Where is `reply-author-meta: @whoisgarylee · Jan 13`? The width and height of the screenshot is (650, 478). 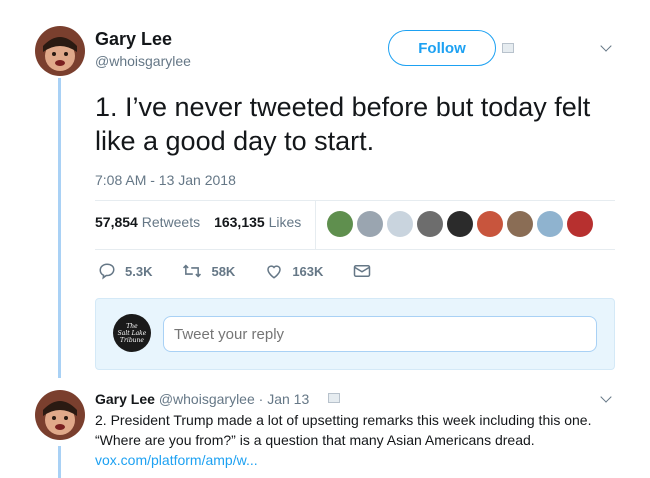
reply-author-meta: @whoisgarylee · Jan 13 is located at coordinates (234, 399).